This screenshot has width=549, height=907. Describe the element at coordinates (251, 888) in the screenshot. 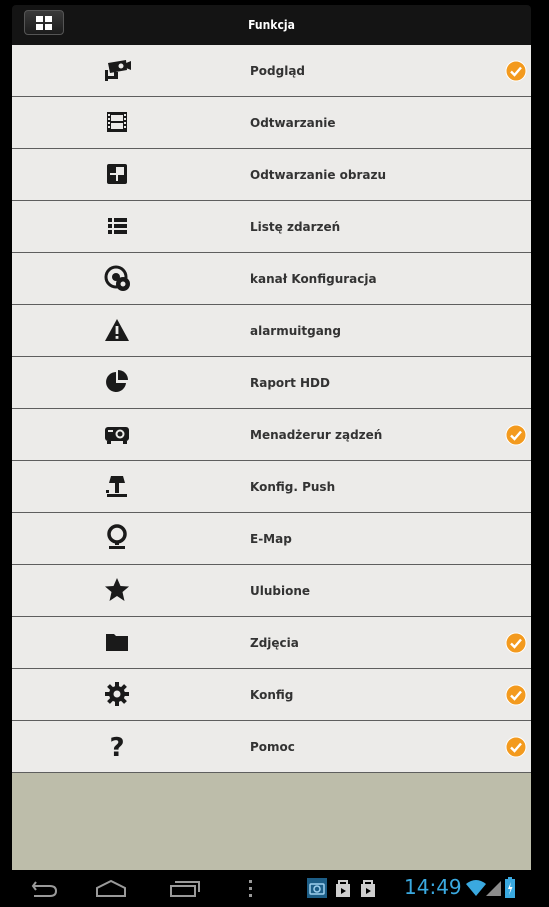

I see `overflow-menu-icon` at that location.